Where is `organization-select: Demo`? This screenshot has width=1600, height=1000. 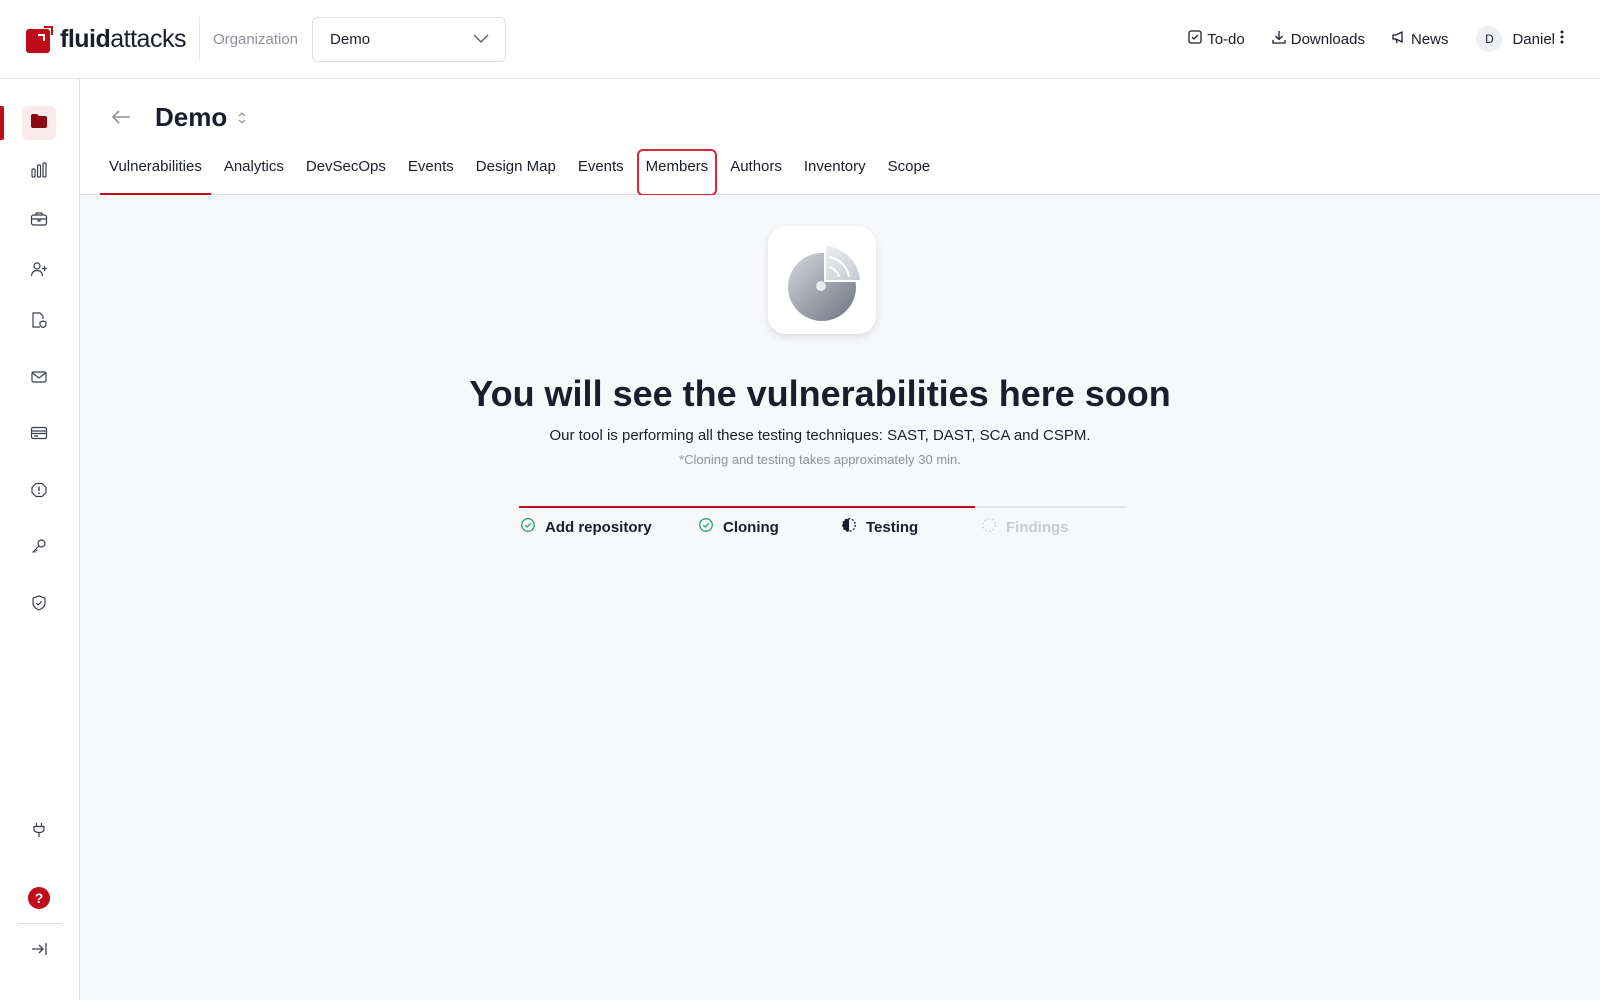
organization-select: Demo is located at coordinates (409, 39).